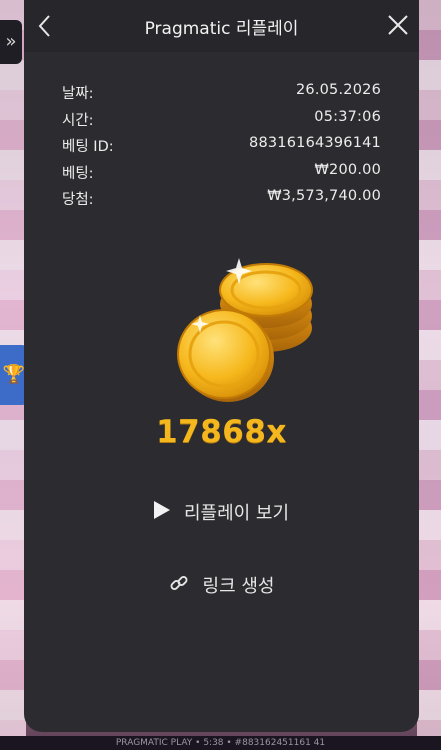 The image size is (441, 750). I want to click on close-button, so click(398, 26).